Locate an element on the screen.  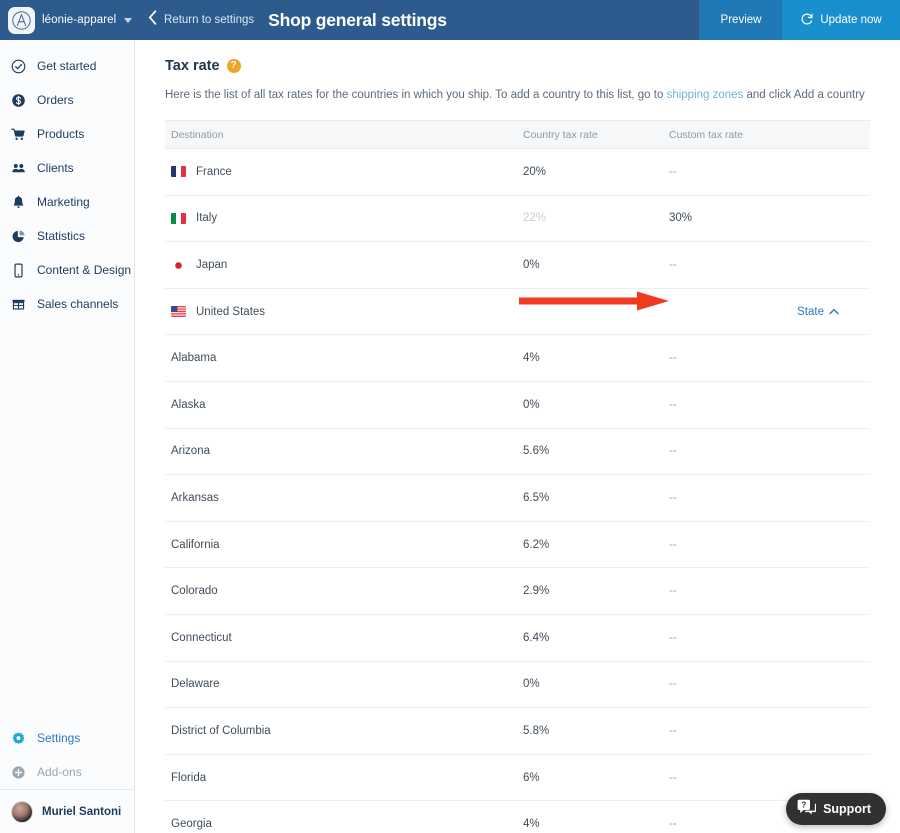
sidebar-item-label: Statistics is located at coordinates (61, 236).